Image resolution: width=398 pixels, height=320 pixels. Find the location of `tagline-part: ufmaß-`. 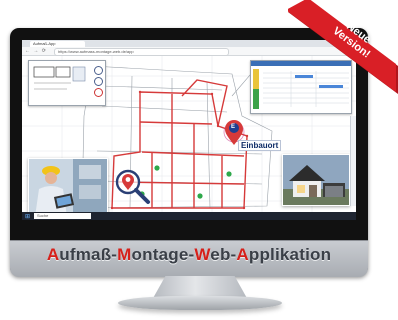

tagline-part: ufmaß- is located at coordinates (88, 254).